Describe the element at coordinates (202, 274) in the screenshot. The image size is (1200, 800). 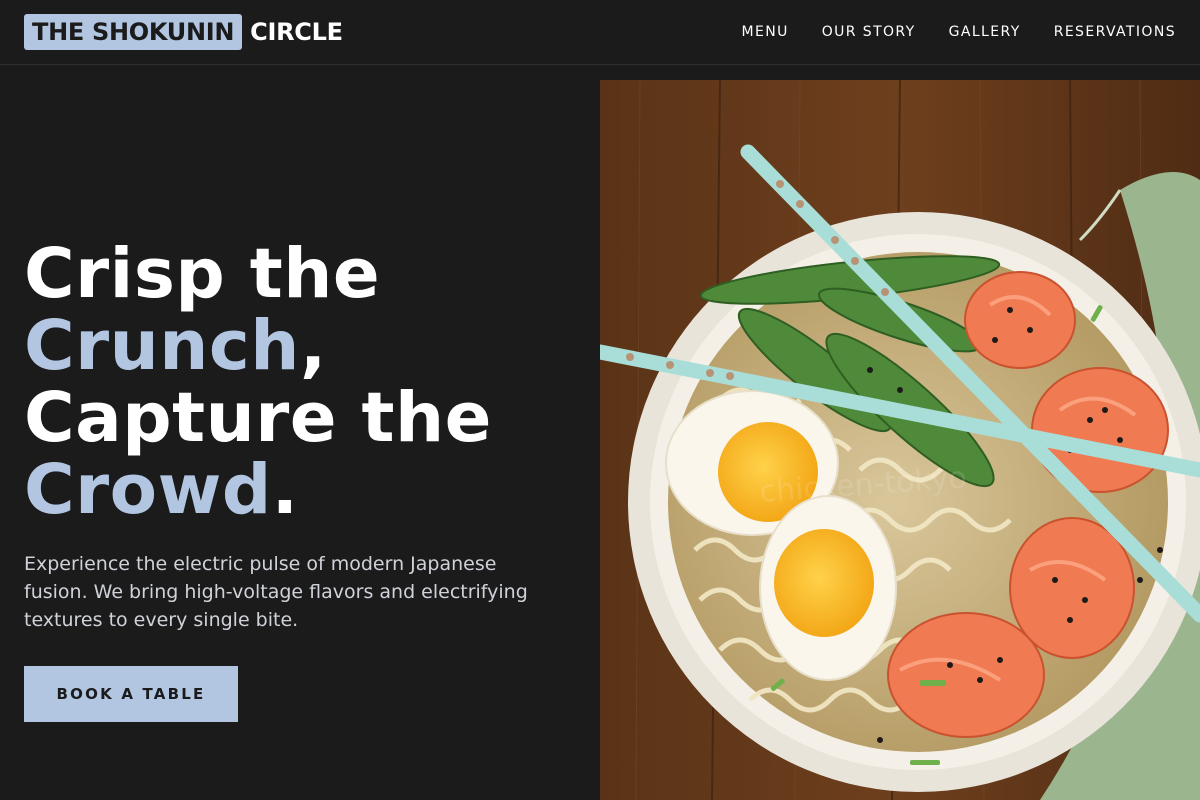
I see `hero-title-line-1: Crisp the` at that location.